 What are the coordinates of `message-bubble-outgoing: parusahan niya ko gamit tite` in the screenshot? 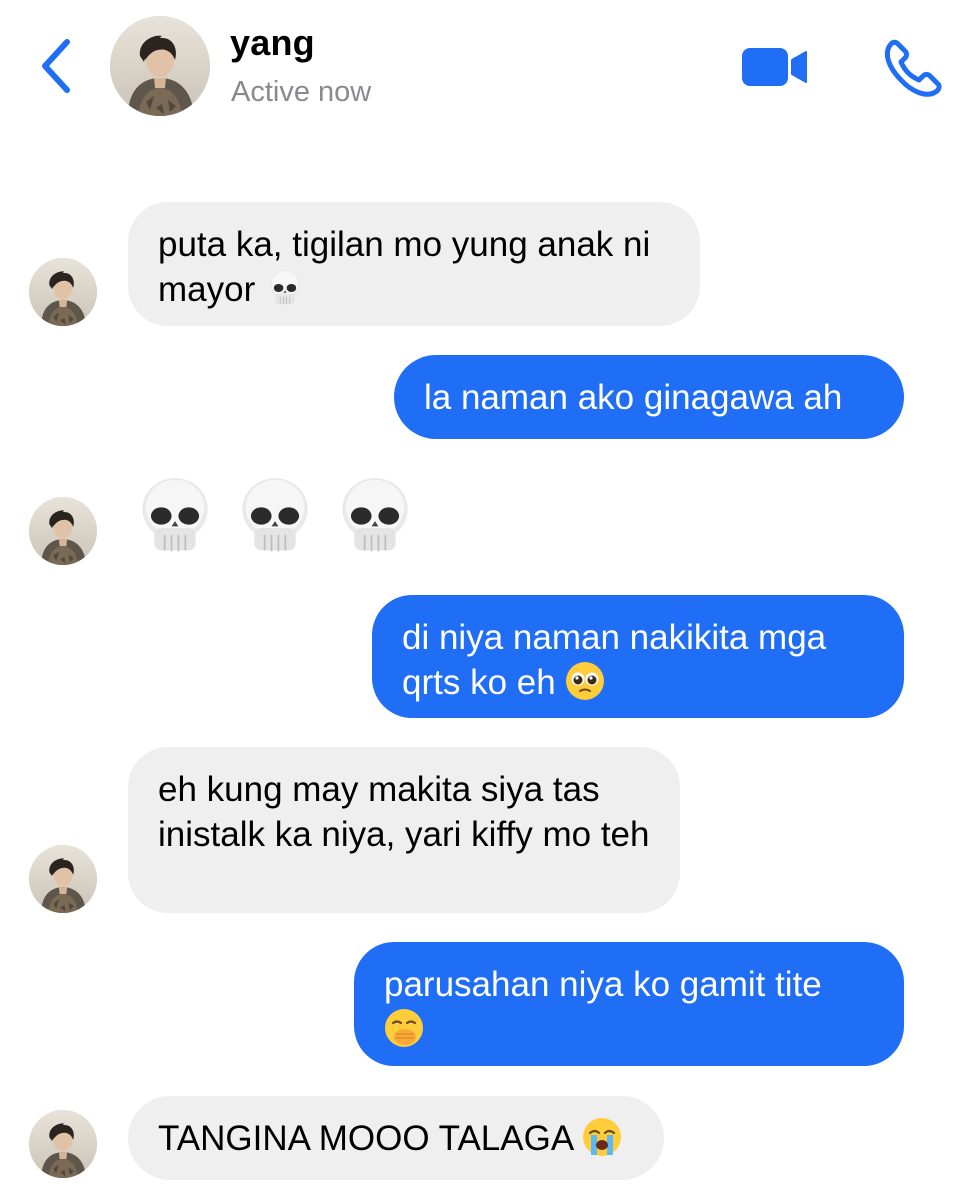 It's located at (629, 1004).